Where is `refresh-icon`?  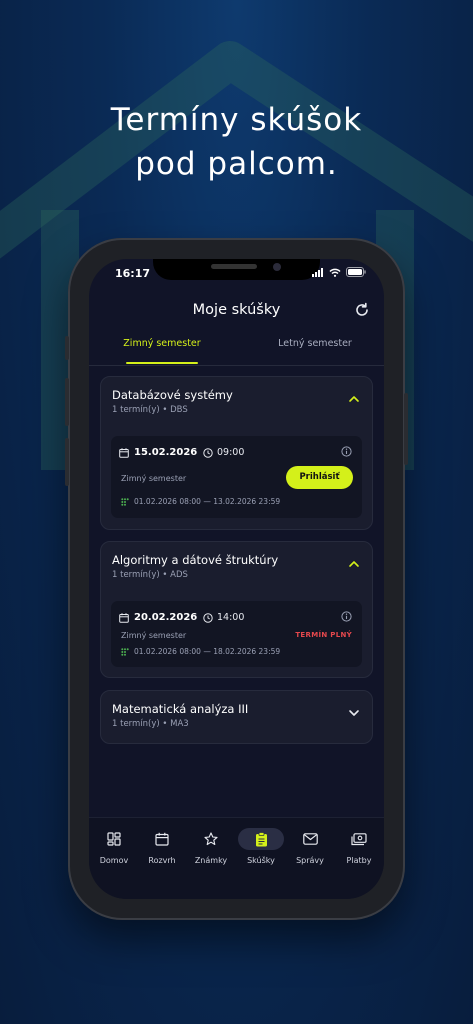 refresh-icon is located at coordinates (362, 310).